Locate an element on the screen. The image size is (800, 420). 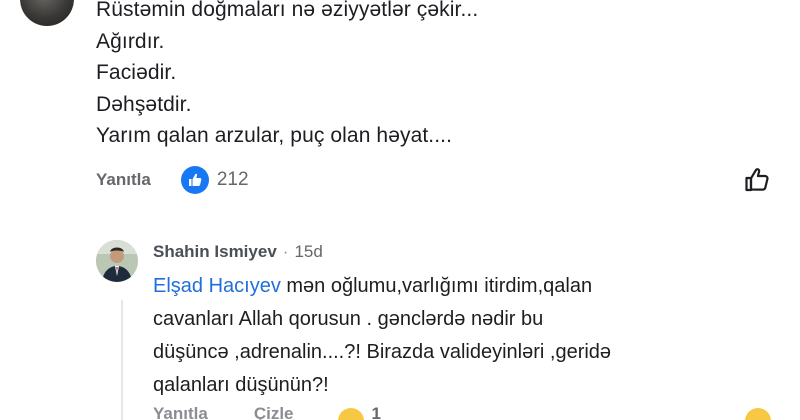
reply-text: mən oğlumu,varlığımı itirdim,qalan is located at coordinates (436, 286).